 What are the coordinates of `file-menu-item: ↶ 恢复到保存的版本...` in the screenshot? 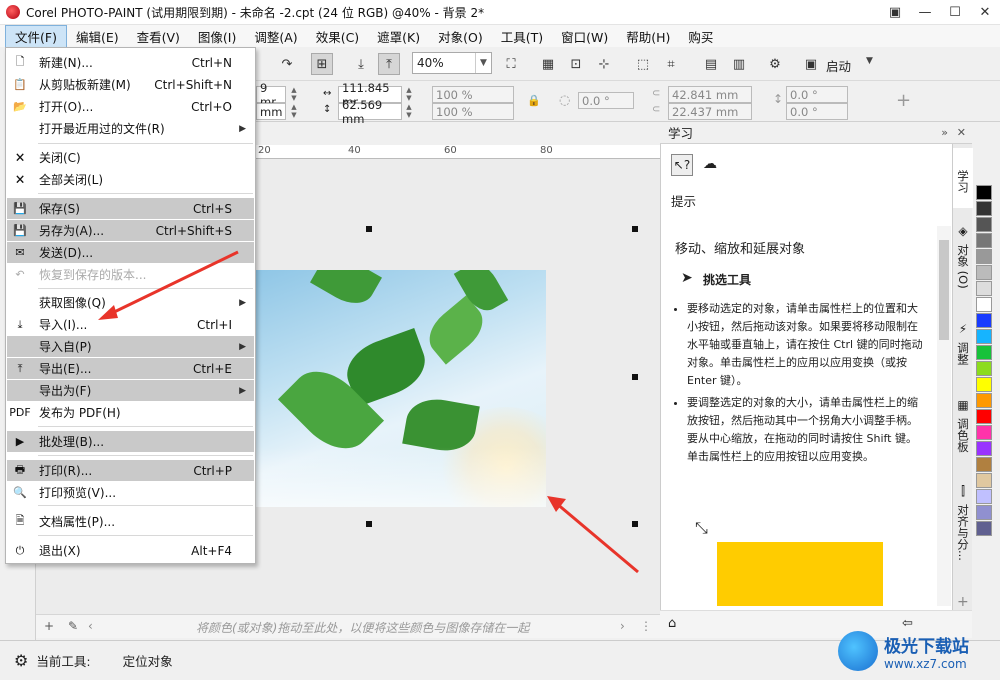 It's located at (130, 274).